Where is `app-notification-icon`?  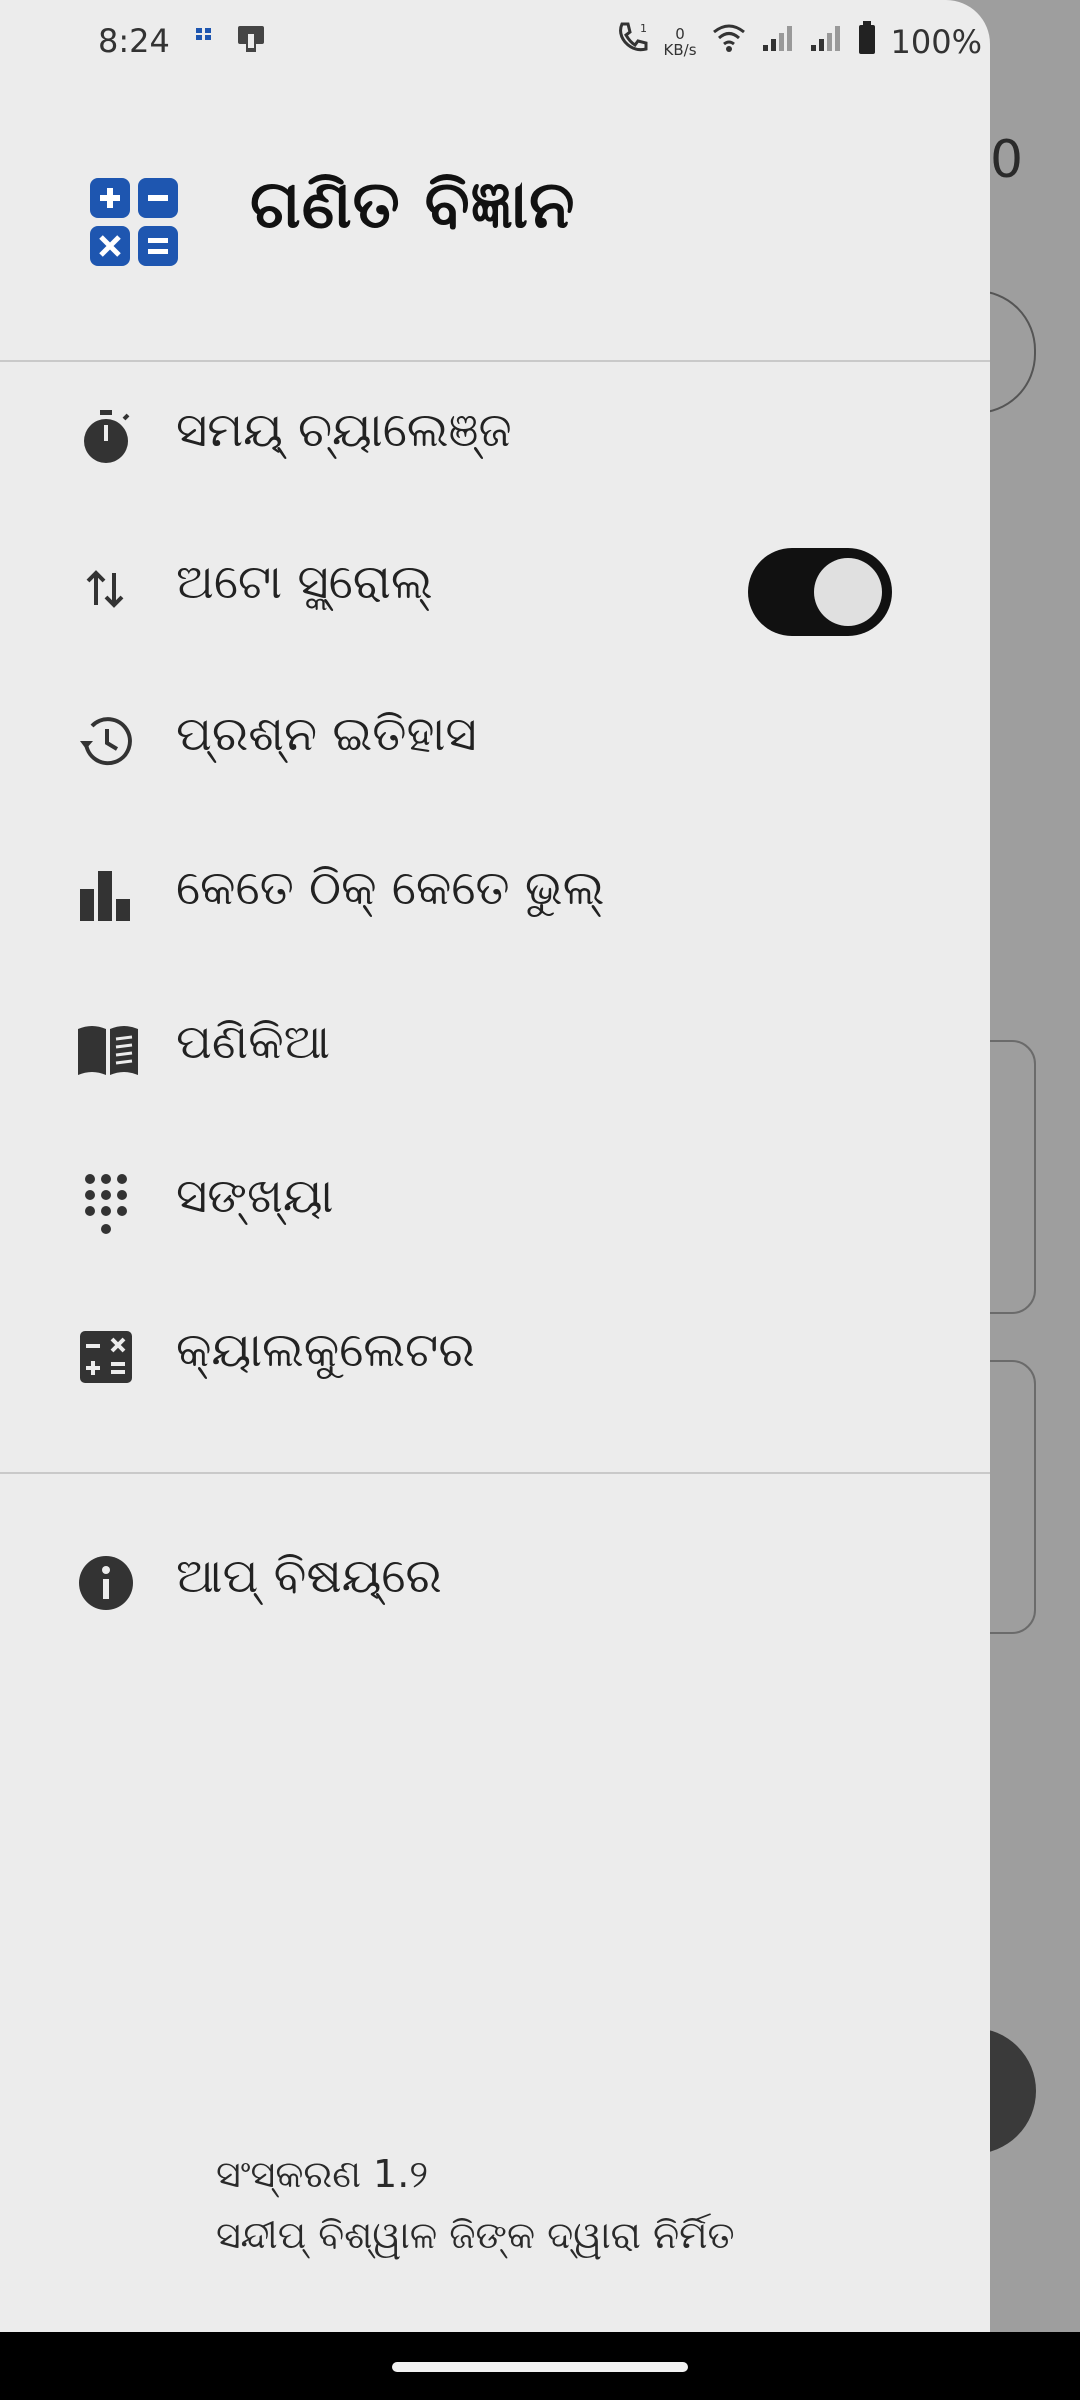 app-notification-icon is located at coordinates (204, 36).